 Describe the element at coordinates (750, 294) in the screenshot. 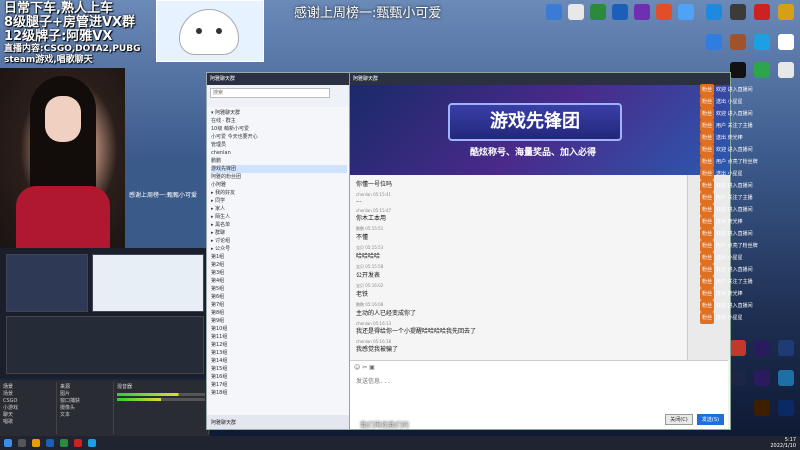

I see `danmaku-line: 粉丝 送出 荧光棒` at that location.